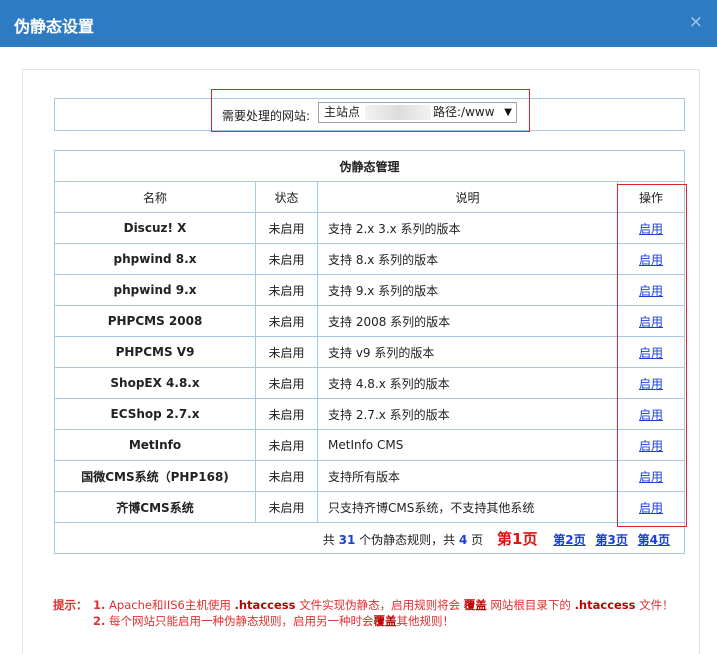 This screenshot has width=717, height=654. I want to click on tip-1-htaccess-2: .htaccess, so click(605, 605).